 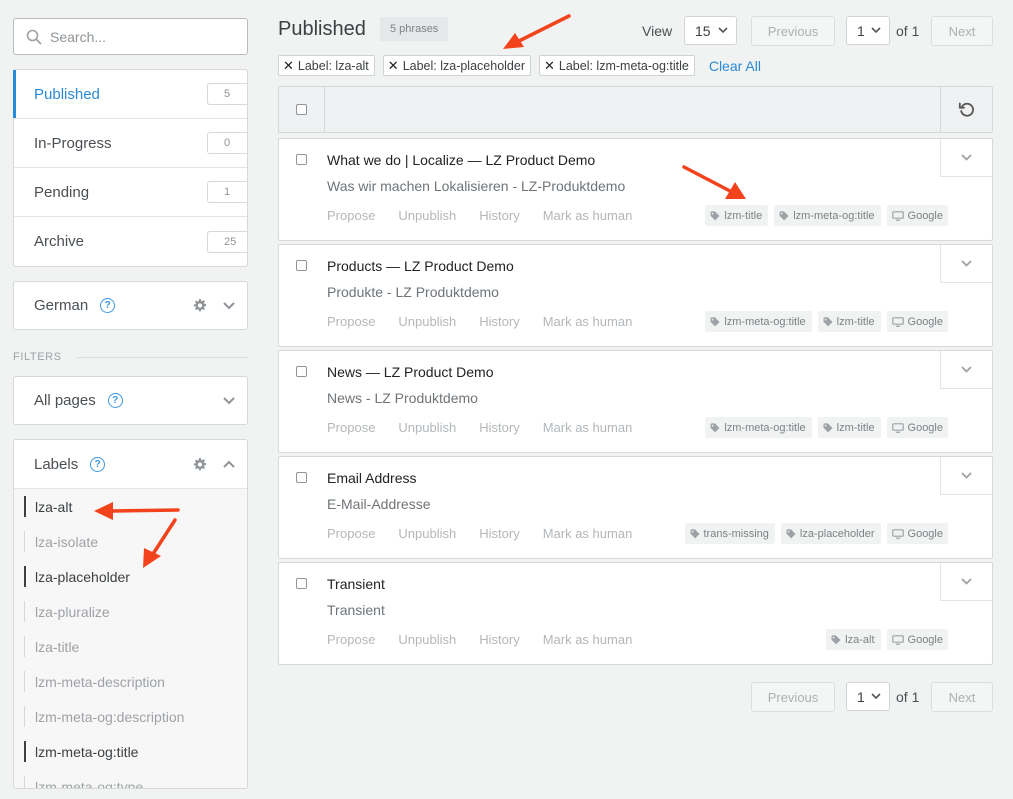 What do you see at coordinates (326, 65) in the screenshot?
I see `filter-chip: ✕ Label: lza-alt` at bounding box center [326, 65].